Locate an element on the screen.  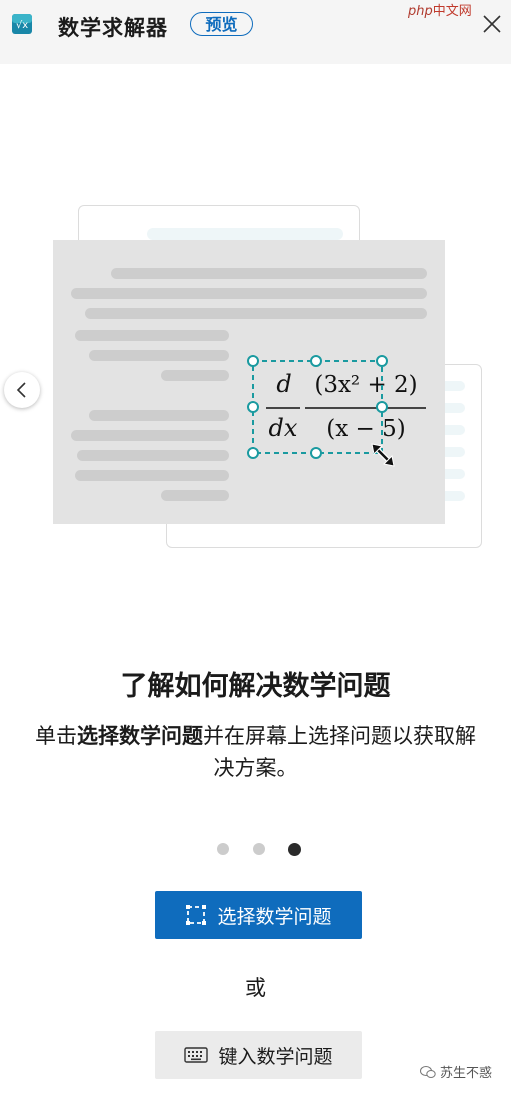
previous-slide-button is located at coordinates (22, 390).